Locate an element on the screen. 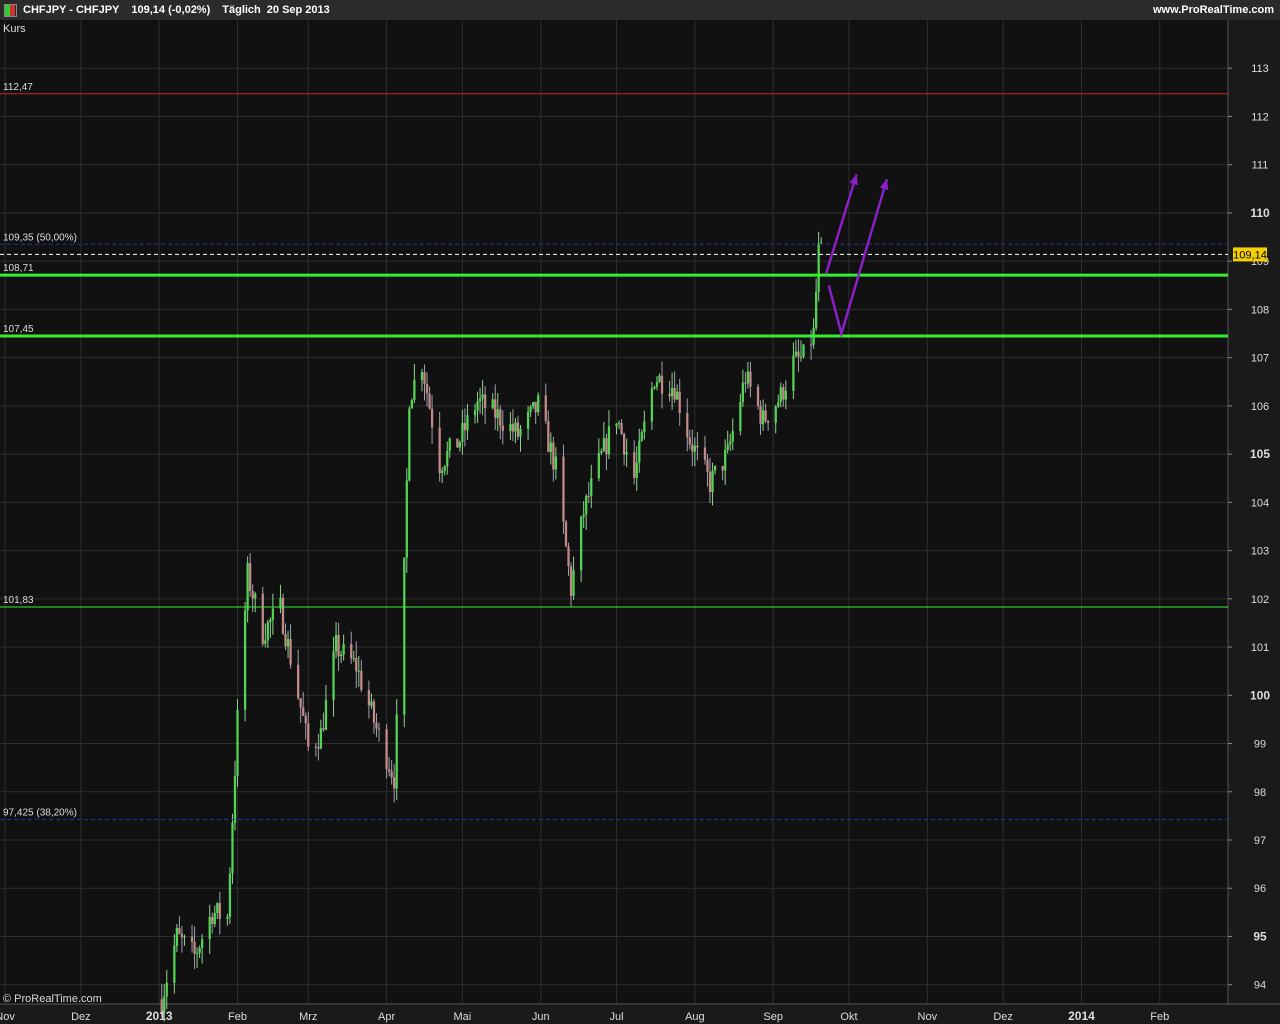  x-tick-label: Jun is located at coordinates (541, 1017).